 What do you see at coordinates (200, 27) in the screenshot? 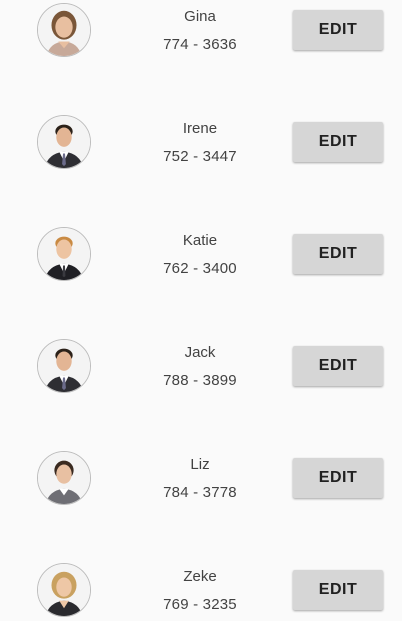
I see `contact-info: Gina 774 - 3636` at bounding box center [200, 27].